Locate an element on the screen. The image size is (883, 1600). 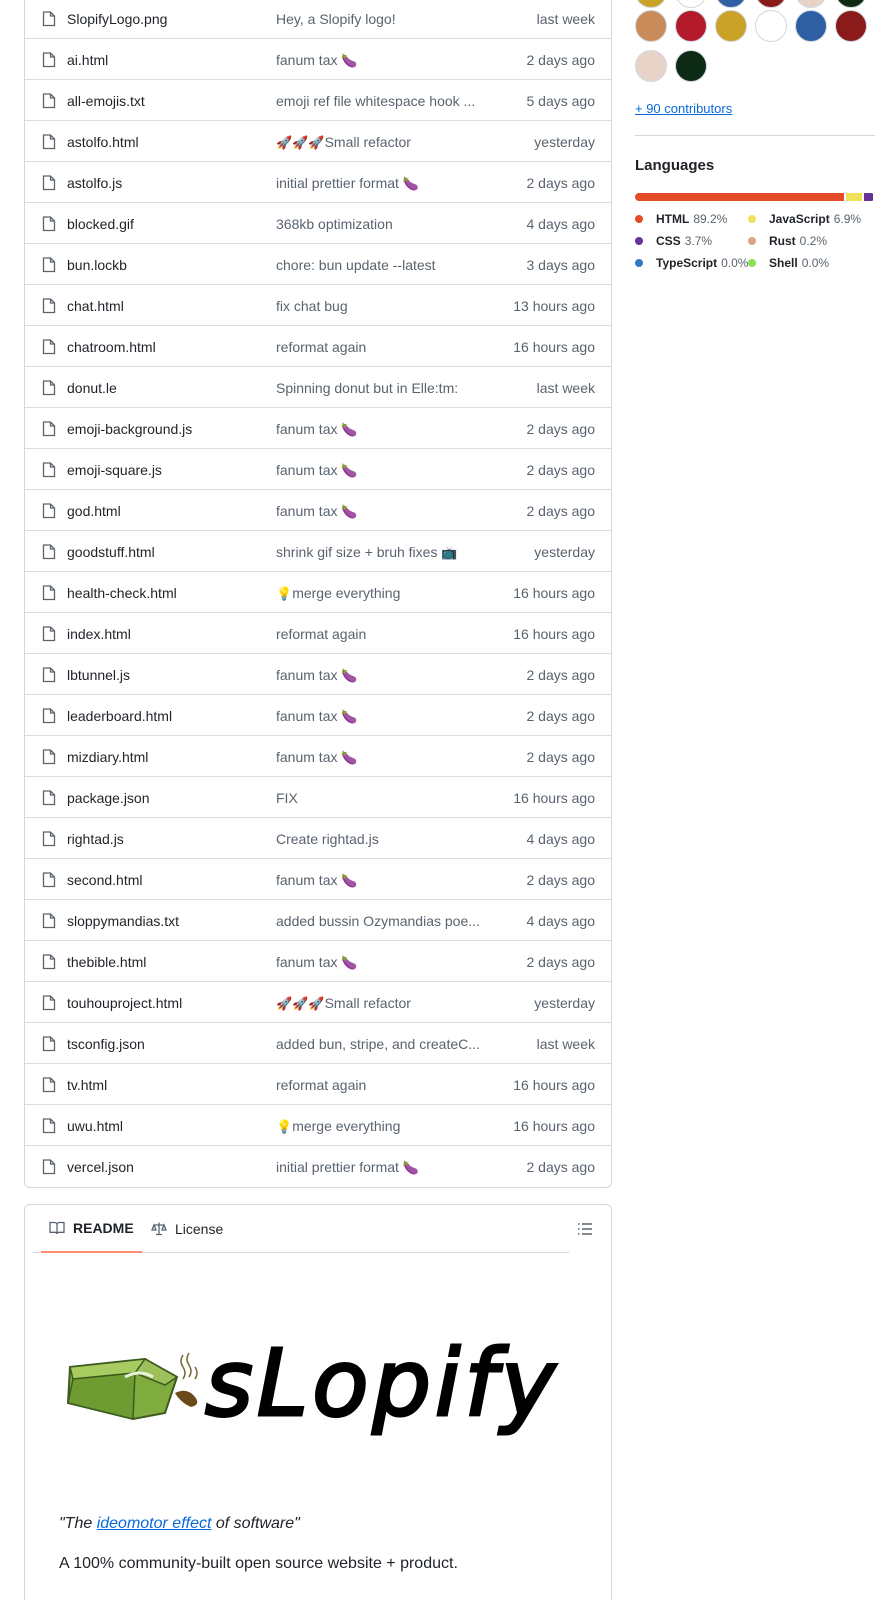
ideomotor-effect-link: ideomotor effect is located at coordinates (154, 1523).